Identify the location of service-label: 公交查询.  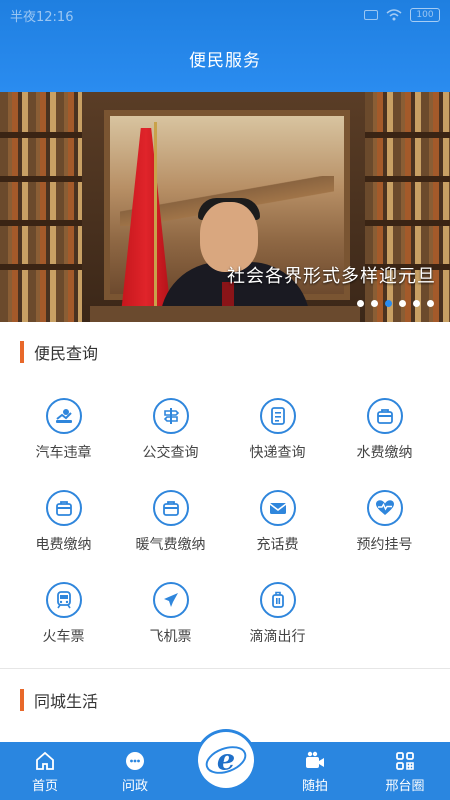
(170, 453).